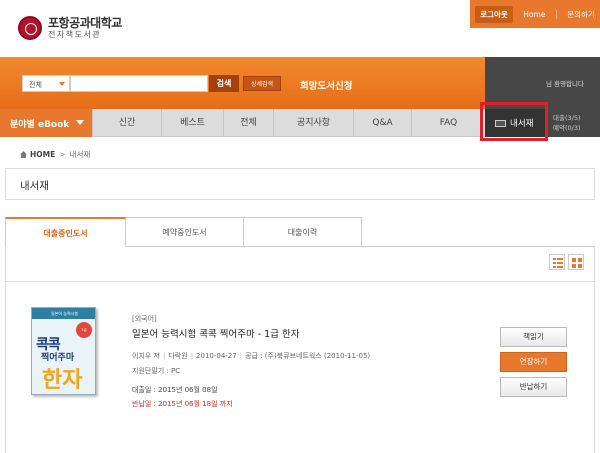 Image resolution: width=600 pixels, height=453 pixels. What do you see at coordinates (216, 356) in the screenshot?
I see `book-pub-date: 2010-04-27` at bounding box center [216, 356].